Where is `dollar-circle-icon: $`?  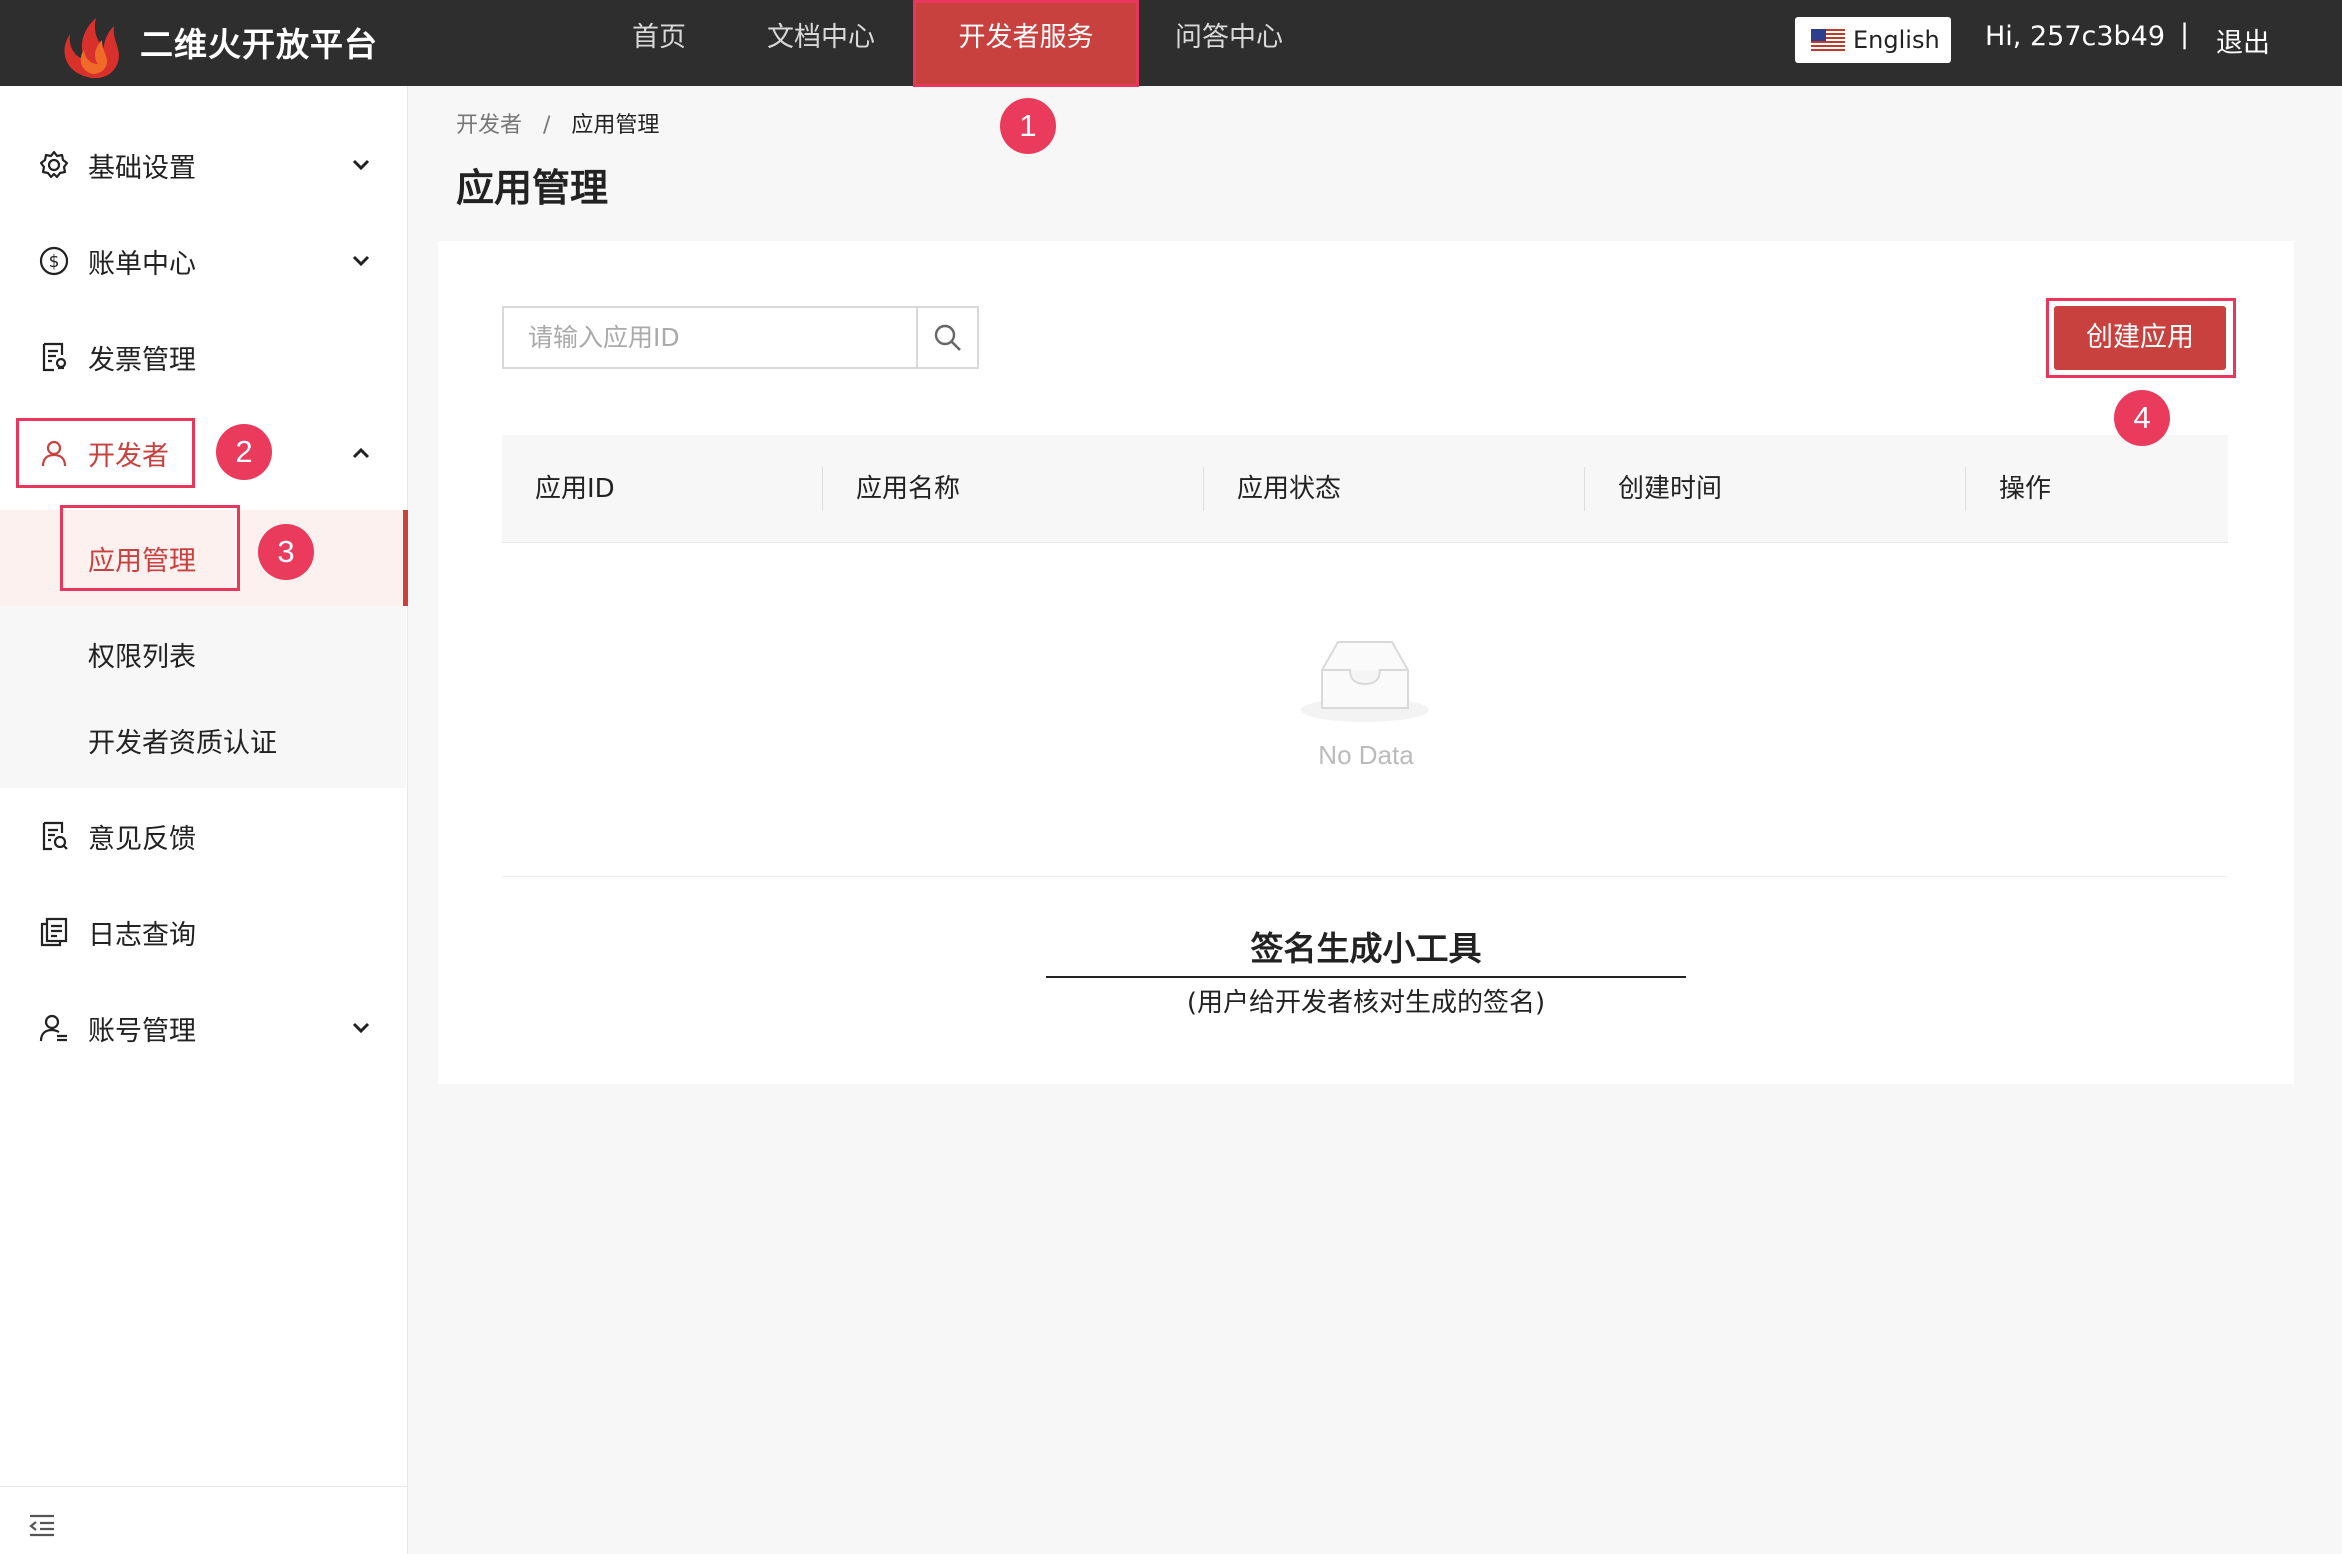
dollar-circle-icon: $ is located at coordinates (54, 261).